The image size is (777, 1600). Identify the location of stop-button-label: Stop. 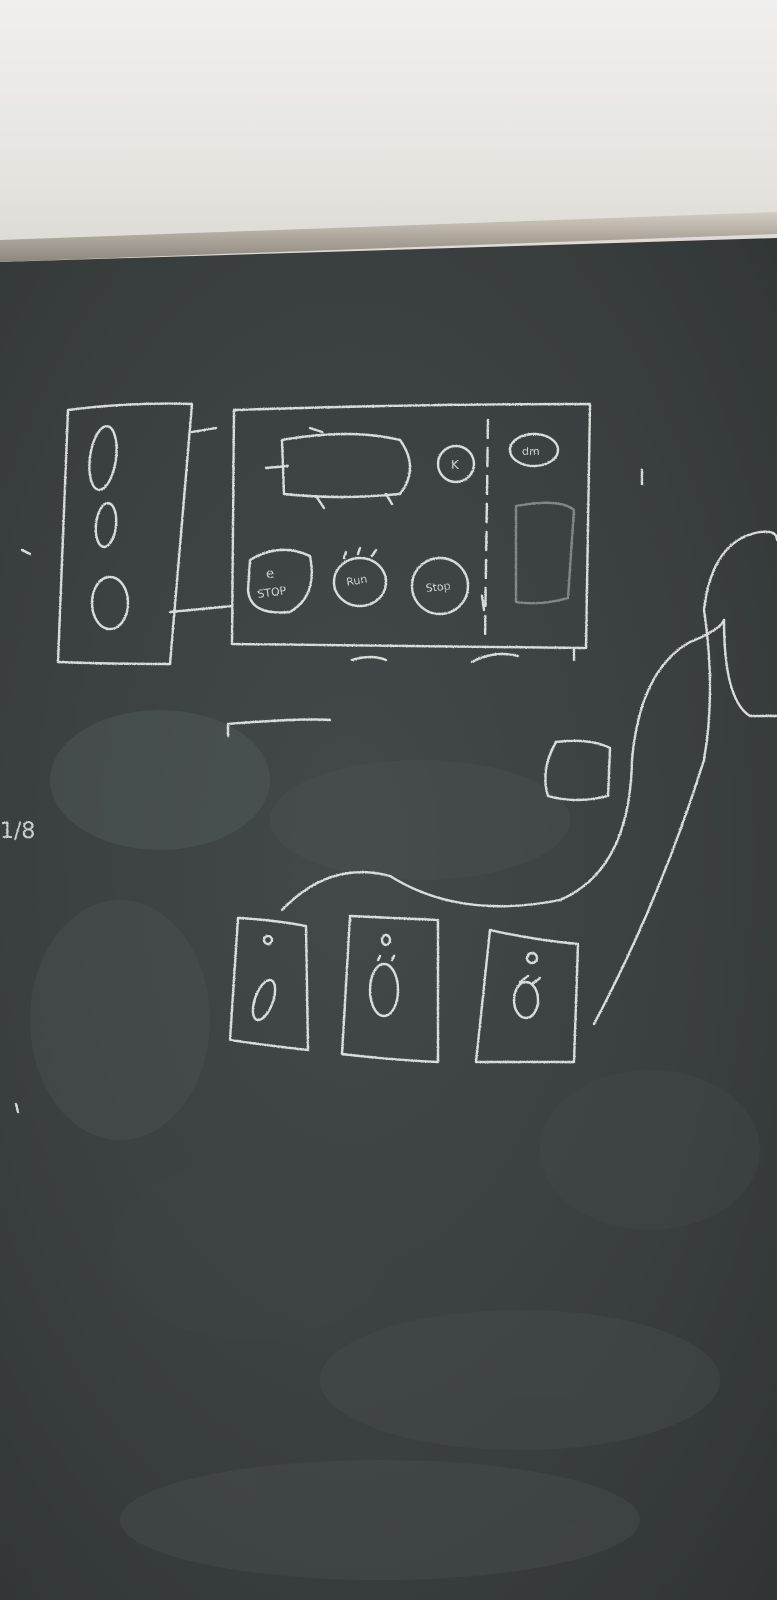
(438, 587).